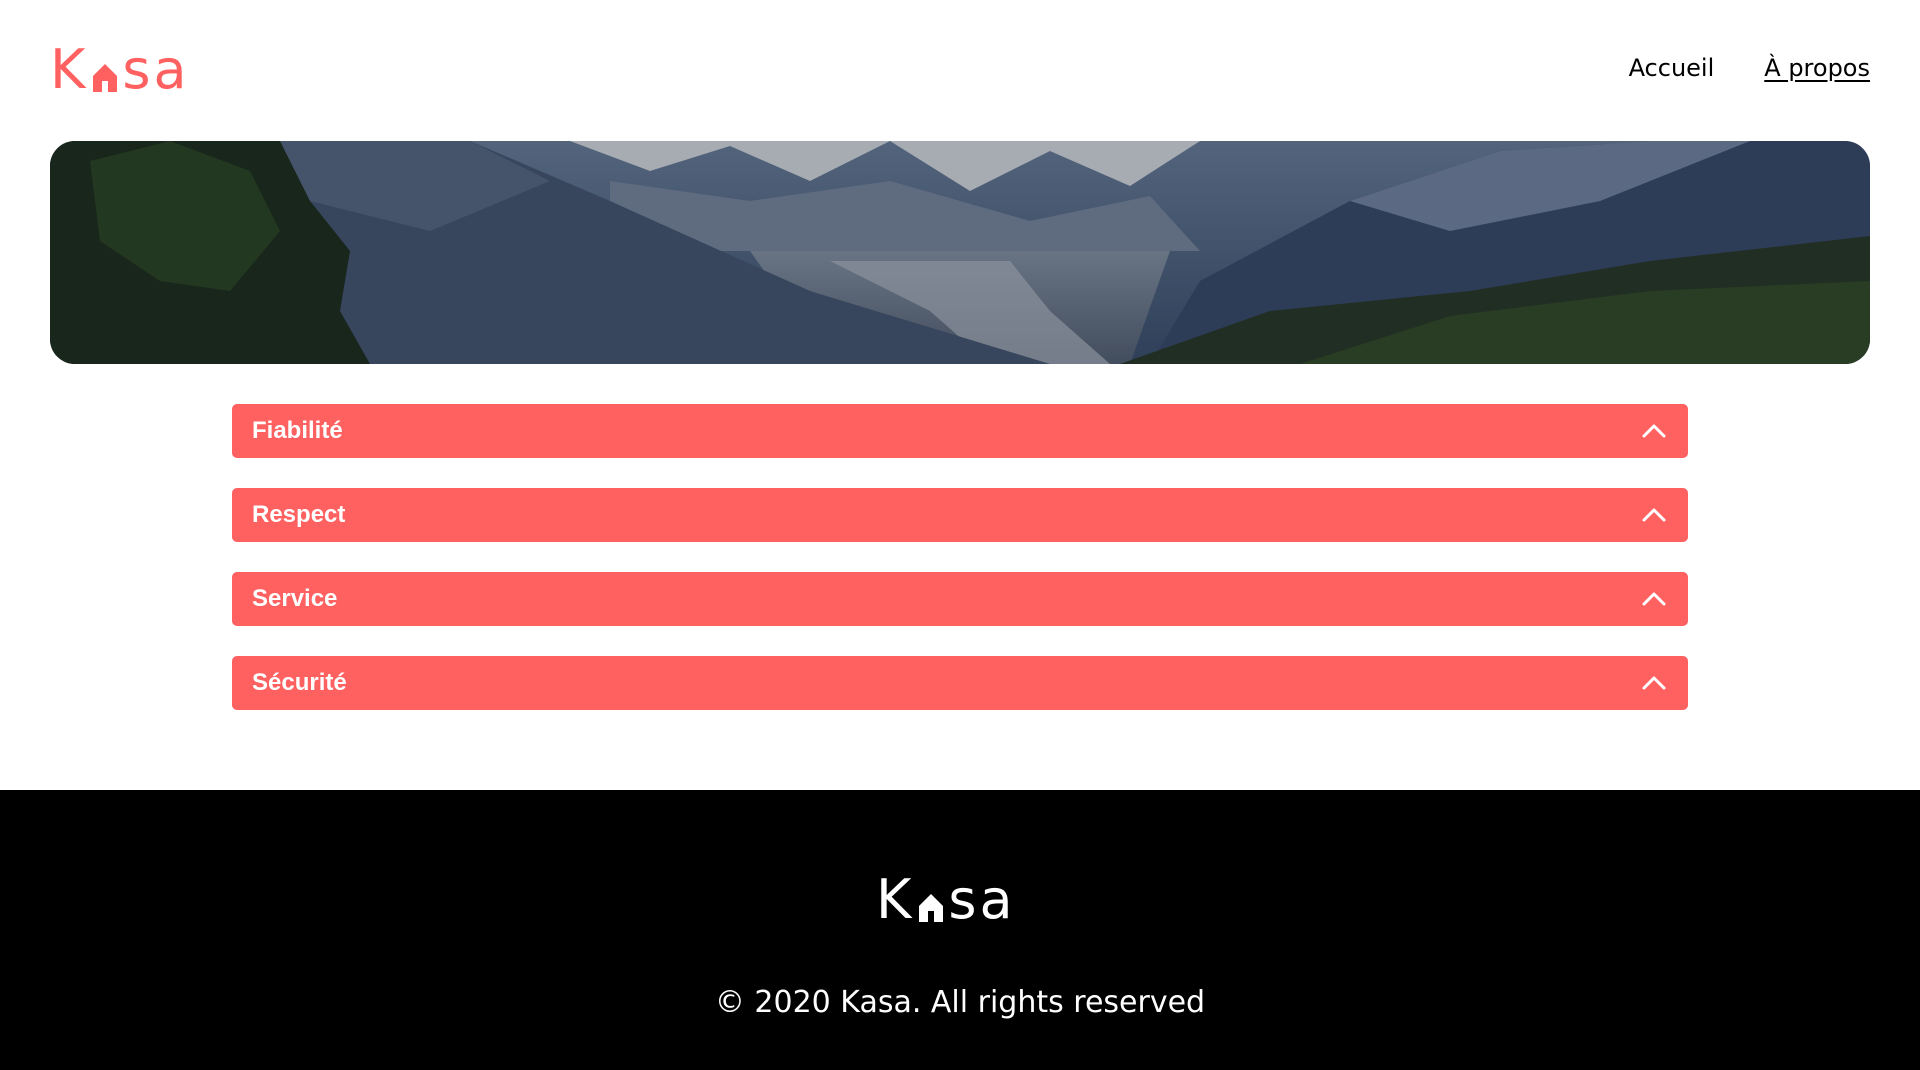 This screenshot has height=1070, width=1920. Describe the element at coordinates (1749, 68) in the screenshot. I see `main-nav: Accueil À propos` at that location.